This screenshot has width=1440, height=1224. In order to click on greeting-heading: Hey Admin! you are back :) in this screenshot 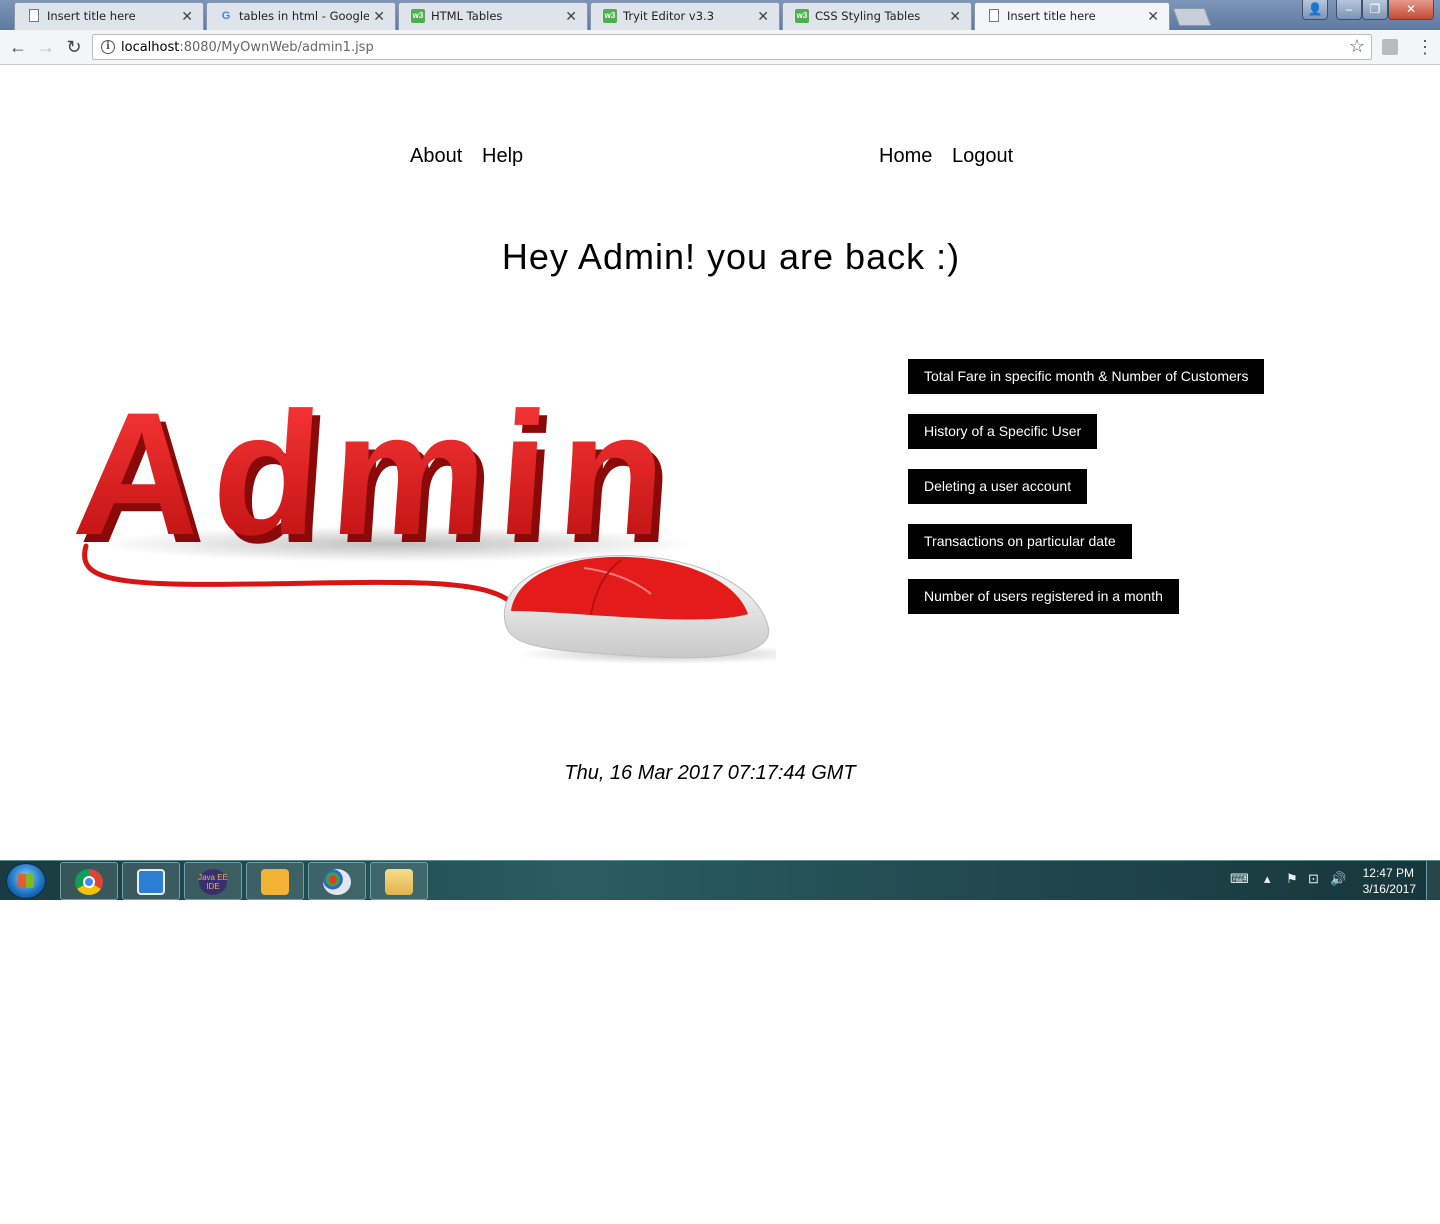, I will do `click(731, 256)`.